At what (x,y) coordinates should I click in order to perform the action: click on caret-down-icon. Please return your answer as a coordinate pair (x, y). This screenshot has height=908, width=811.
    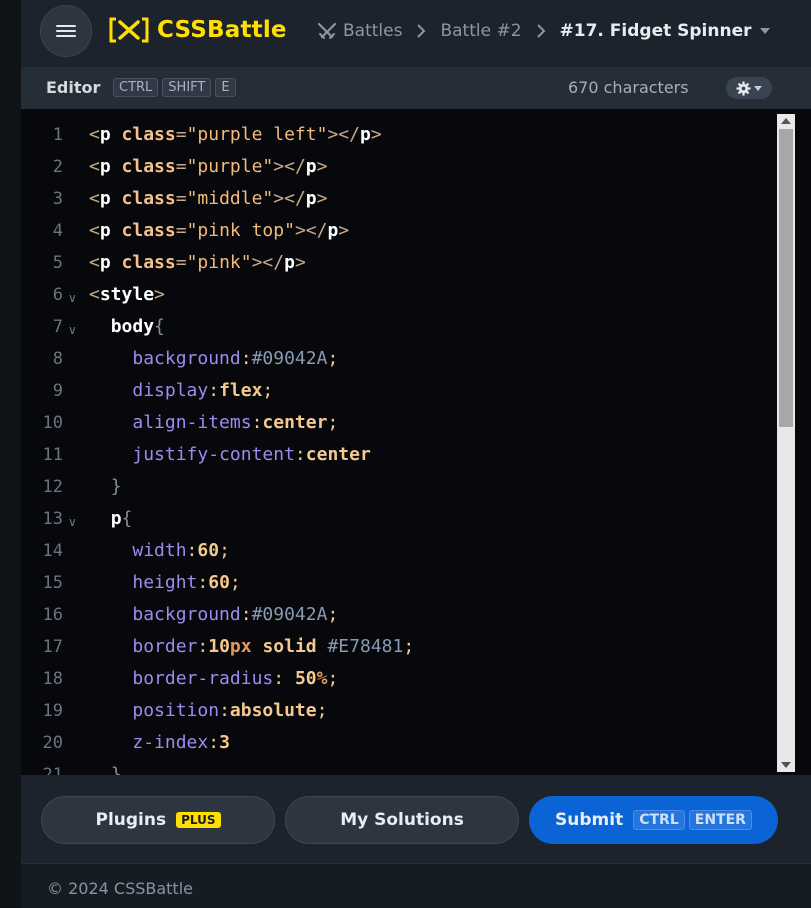
    Looking at the image, I should click on (764, 31).